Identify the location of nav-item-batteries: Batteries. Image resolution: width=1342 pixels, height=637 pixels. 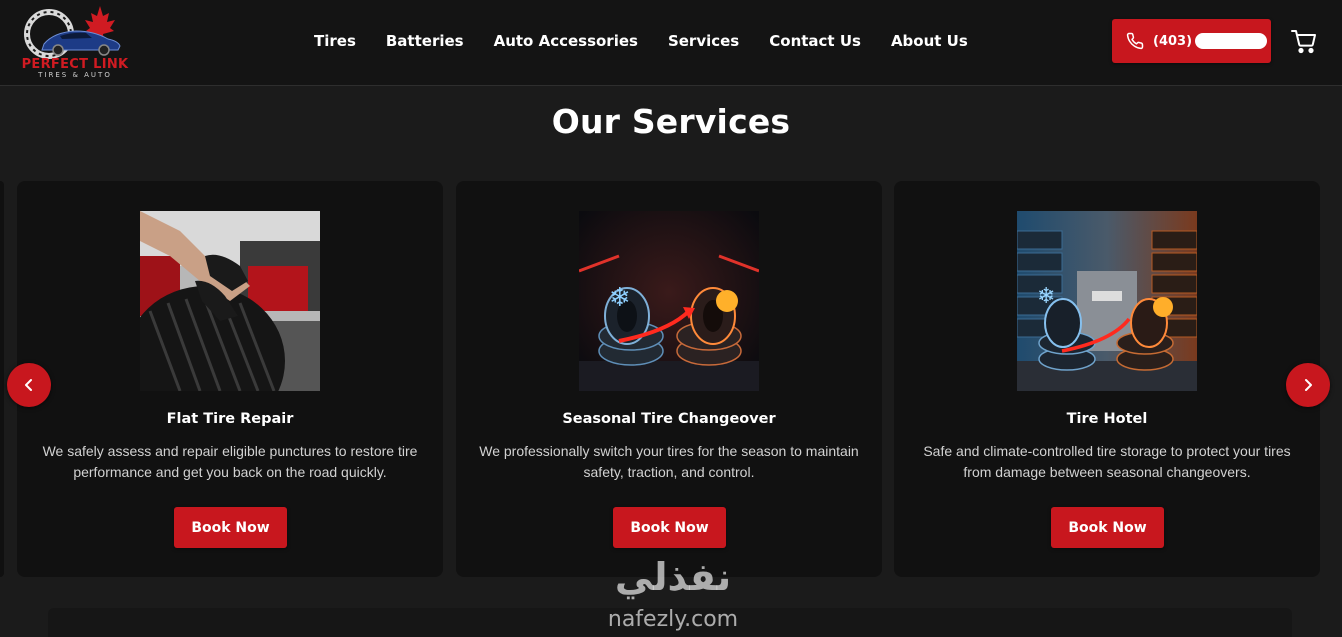
(425, 41).